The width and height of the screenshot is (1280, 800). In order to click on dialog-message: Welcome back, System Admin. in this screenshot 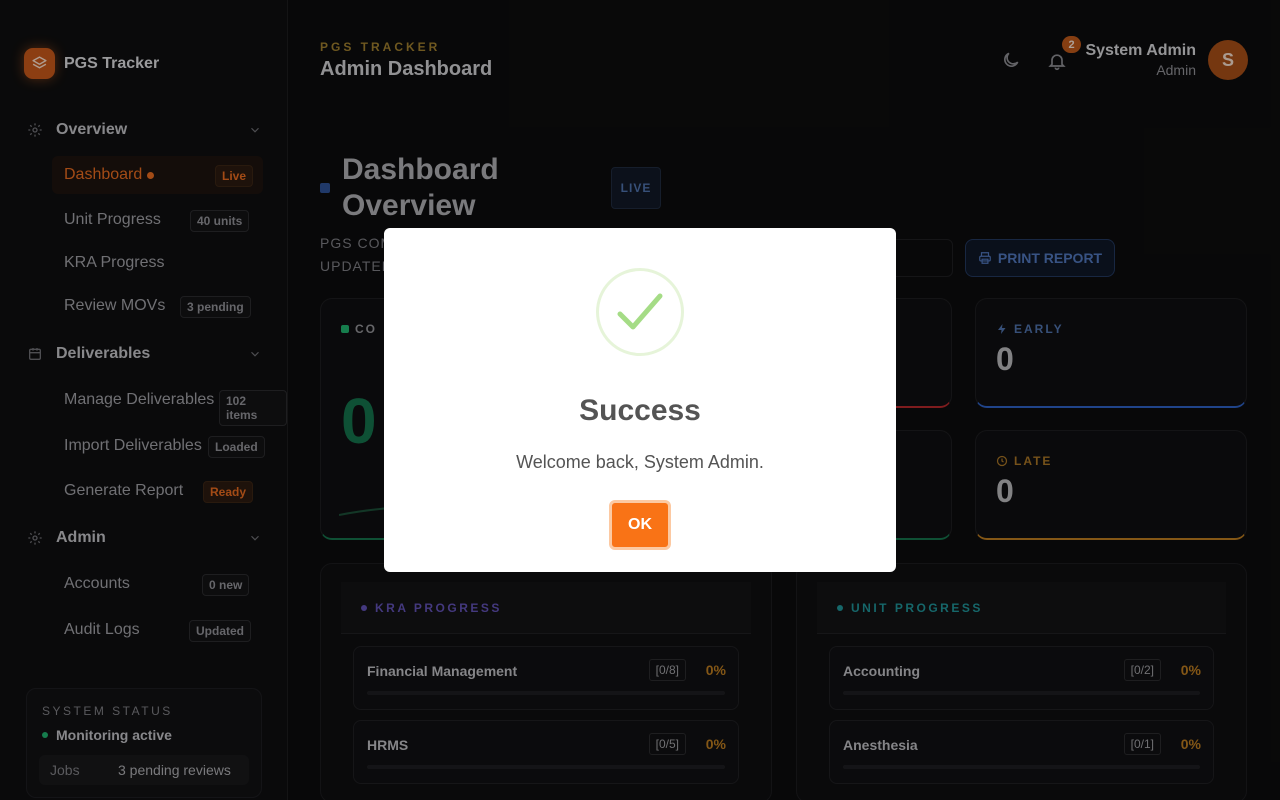, I will do `click(640, 462)`.